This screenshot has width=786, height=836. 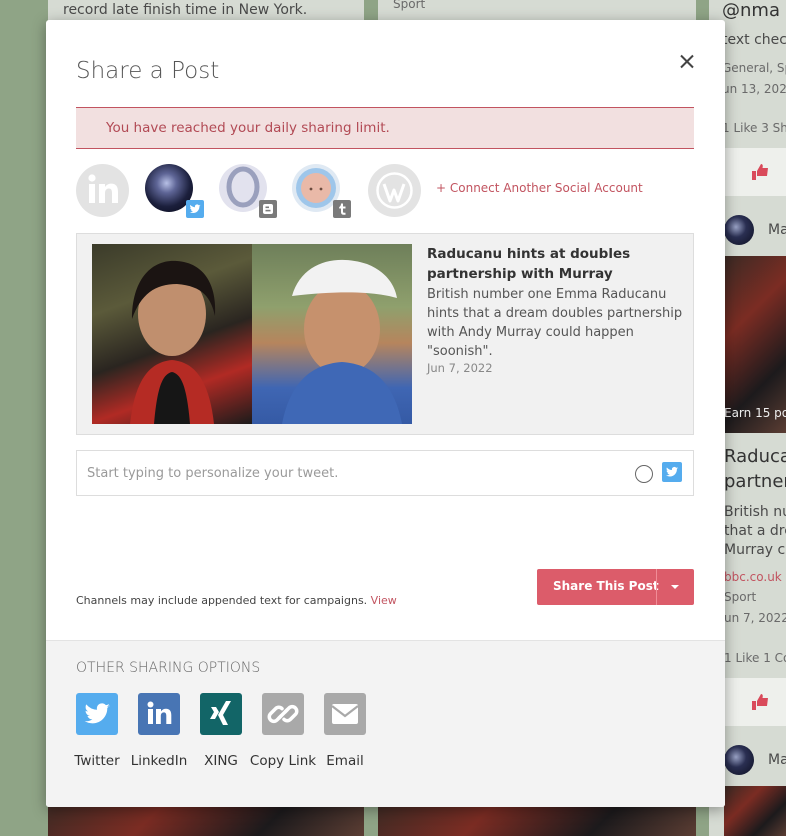 What do you see at coordinates (148, 71) in the screenshot?
I see `modal-title: Share a Post` at bounding box center [148, 71].